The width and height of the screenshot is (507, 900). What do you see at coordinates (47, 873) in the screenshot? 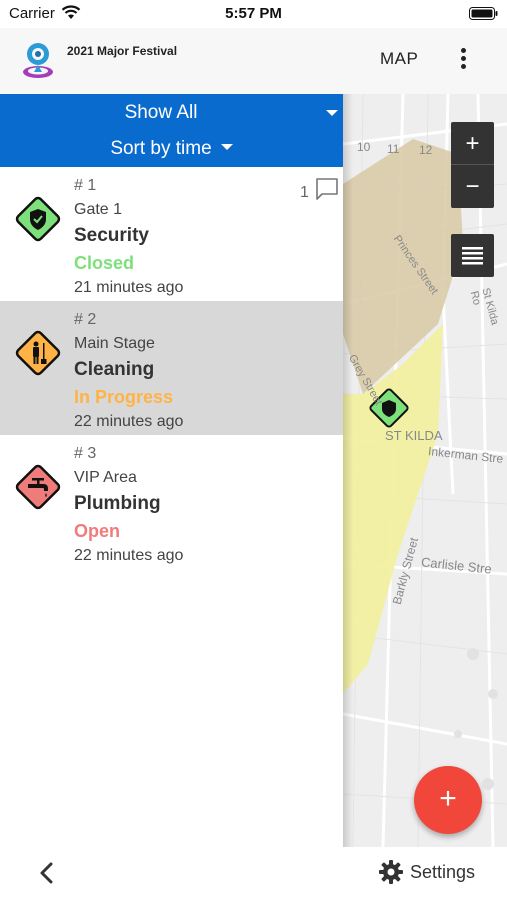
I see `back-chevron-icon` at bounding box center [47, 873].